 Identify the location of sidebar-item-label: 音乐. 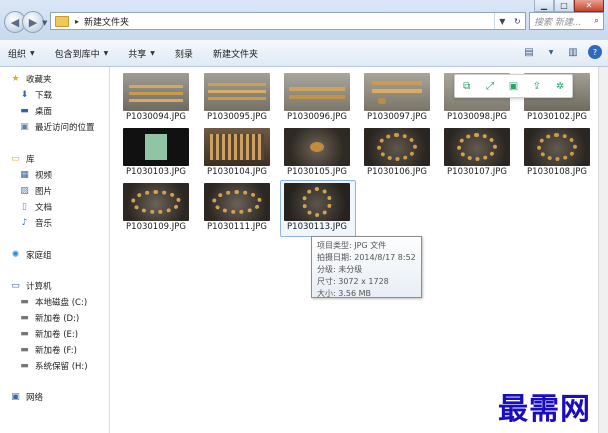
(44, 224).